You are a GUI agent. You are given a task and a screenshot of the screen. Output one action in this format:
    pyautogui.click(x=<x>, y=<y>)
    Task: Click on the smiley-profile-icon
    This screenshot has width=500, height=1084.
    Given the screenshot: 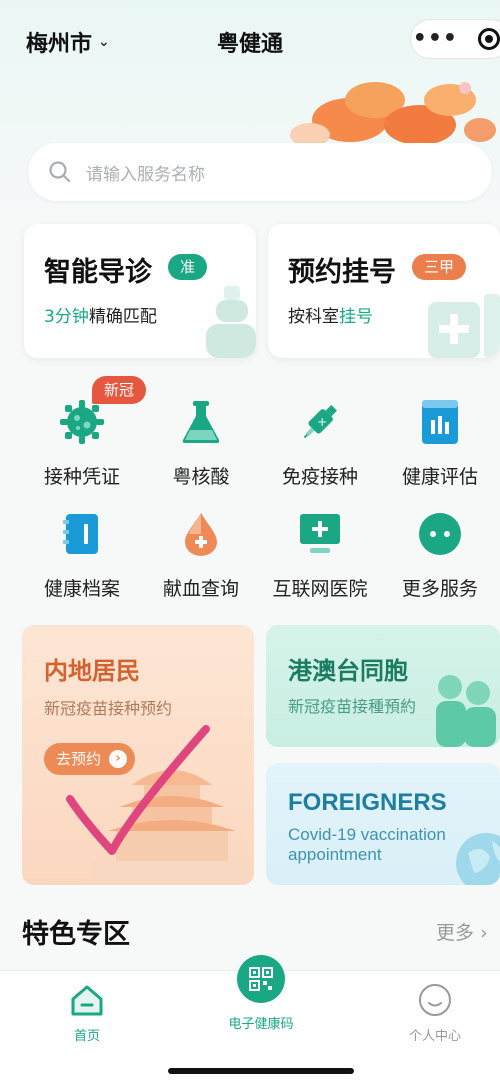 What is the action you would take?
    pyautogui.click(x=435, y=1000)
    